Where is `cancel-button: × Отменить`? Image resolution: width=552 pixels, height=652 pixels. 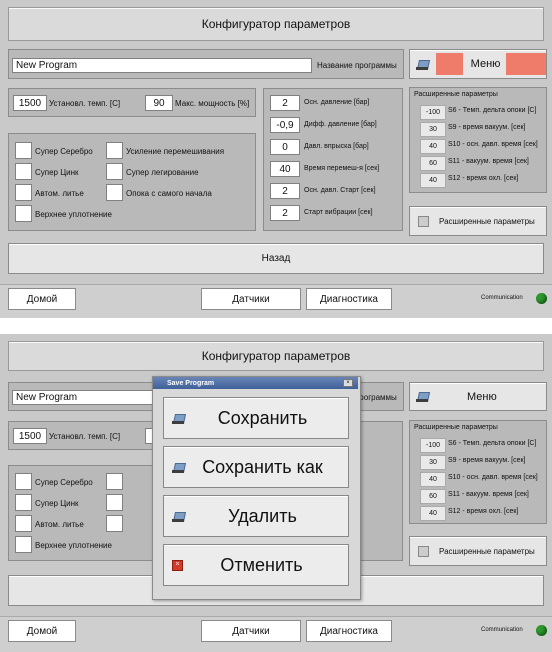
cancel-button: × Отменить is located at coordinates (256, 565).